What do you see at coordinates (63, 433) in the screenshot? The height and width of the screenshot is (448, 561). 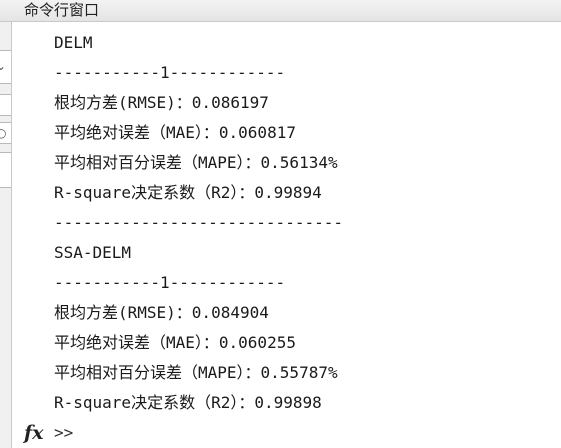 I see `command-prompt: >>` at bounding box center [63, 433].